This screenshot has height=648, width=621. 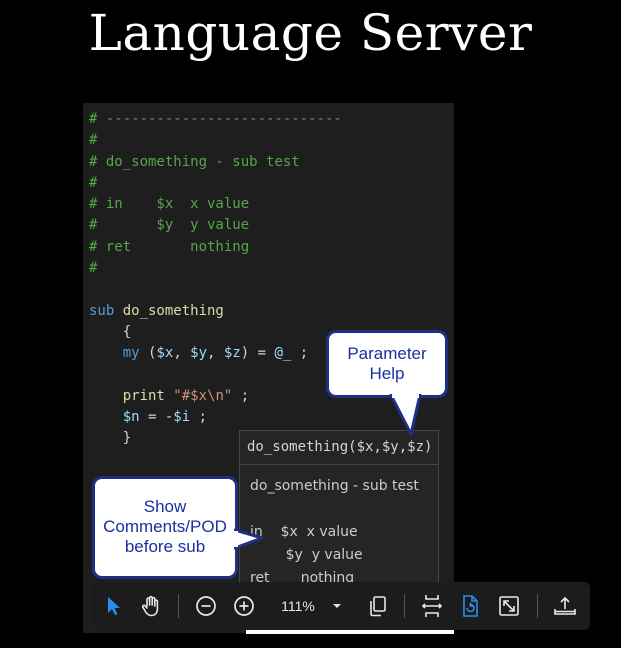 What do you see at coordinates (215, 119) in the screenshot?
I see `code-line: # ----------------------------` at bounding box center [215, 119].